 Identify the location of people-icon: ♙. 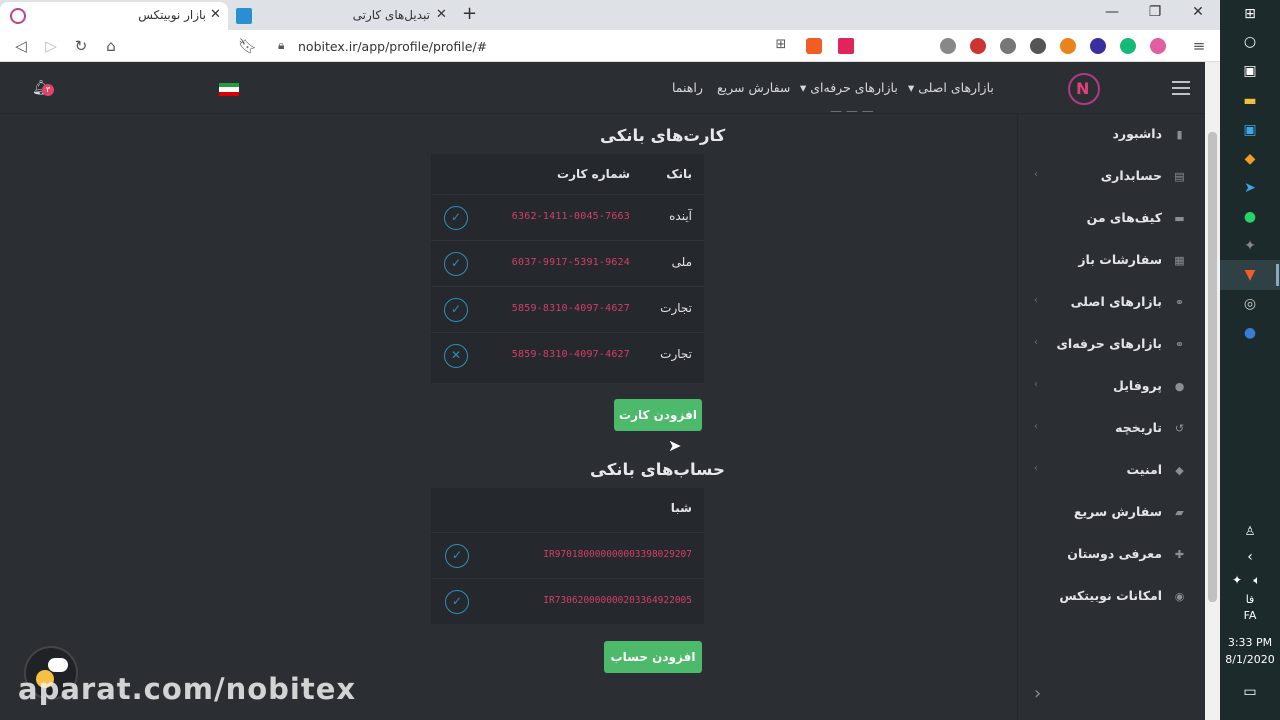
(1250, 531).